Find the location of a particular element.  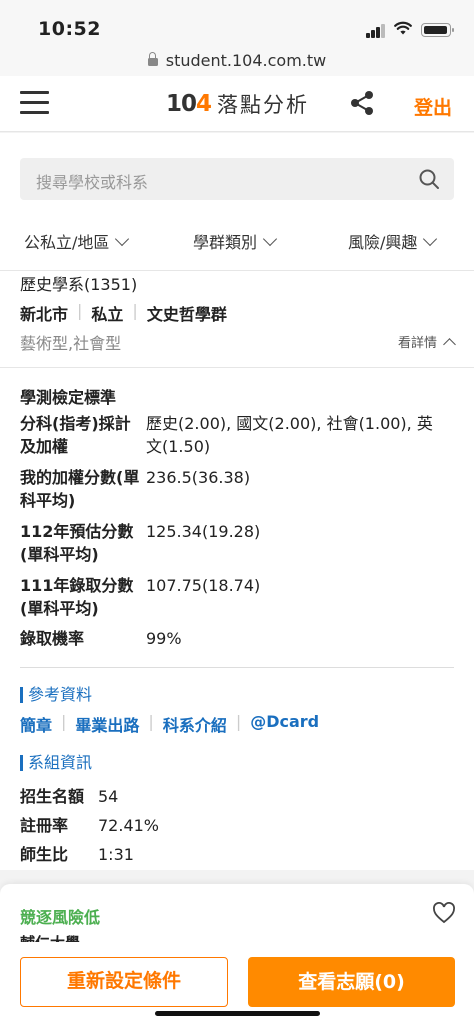

search-placeholder: 搜尋學校或科系 is located at coordinates (92, 182).